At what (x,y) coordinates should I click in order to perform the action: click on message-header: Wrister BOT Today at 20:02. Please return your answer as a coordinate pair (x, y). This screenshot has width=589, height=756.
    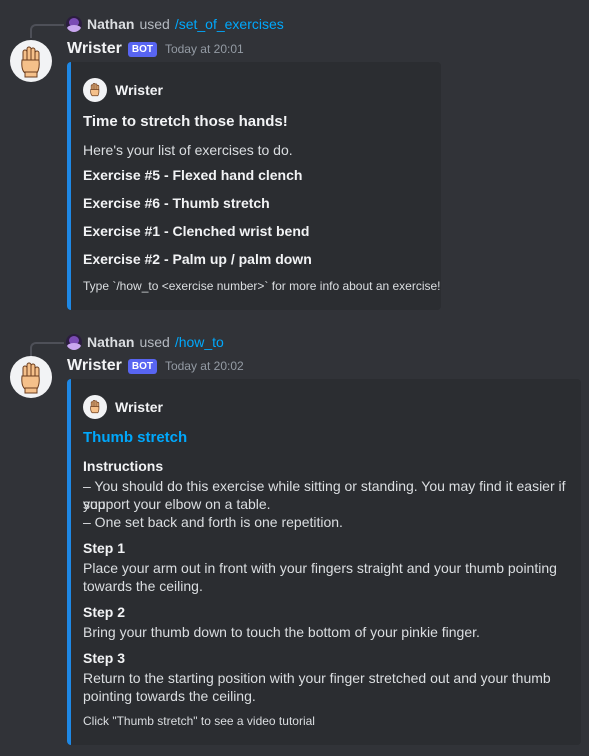
    Looking at the image, I should click on (155, 366).